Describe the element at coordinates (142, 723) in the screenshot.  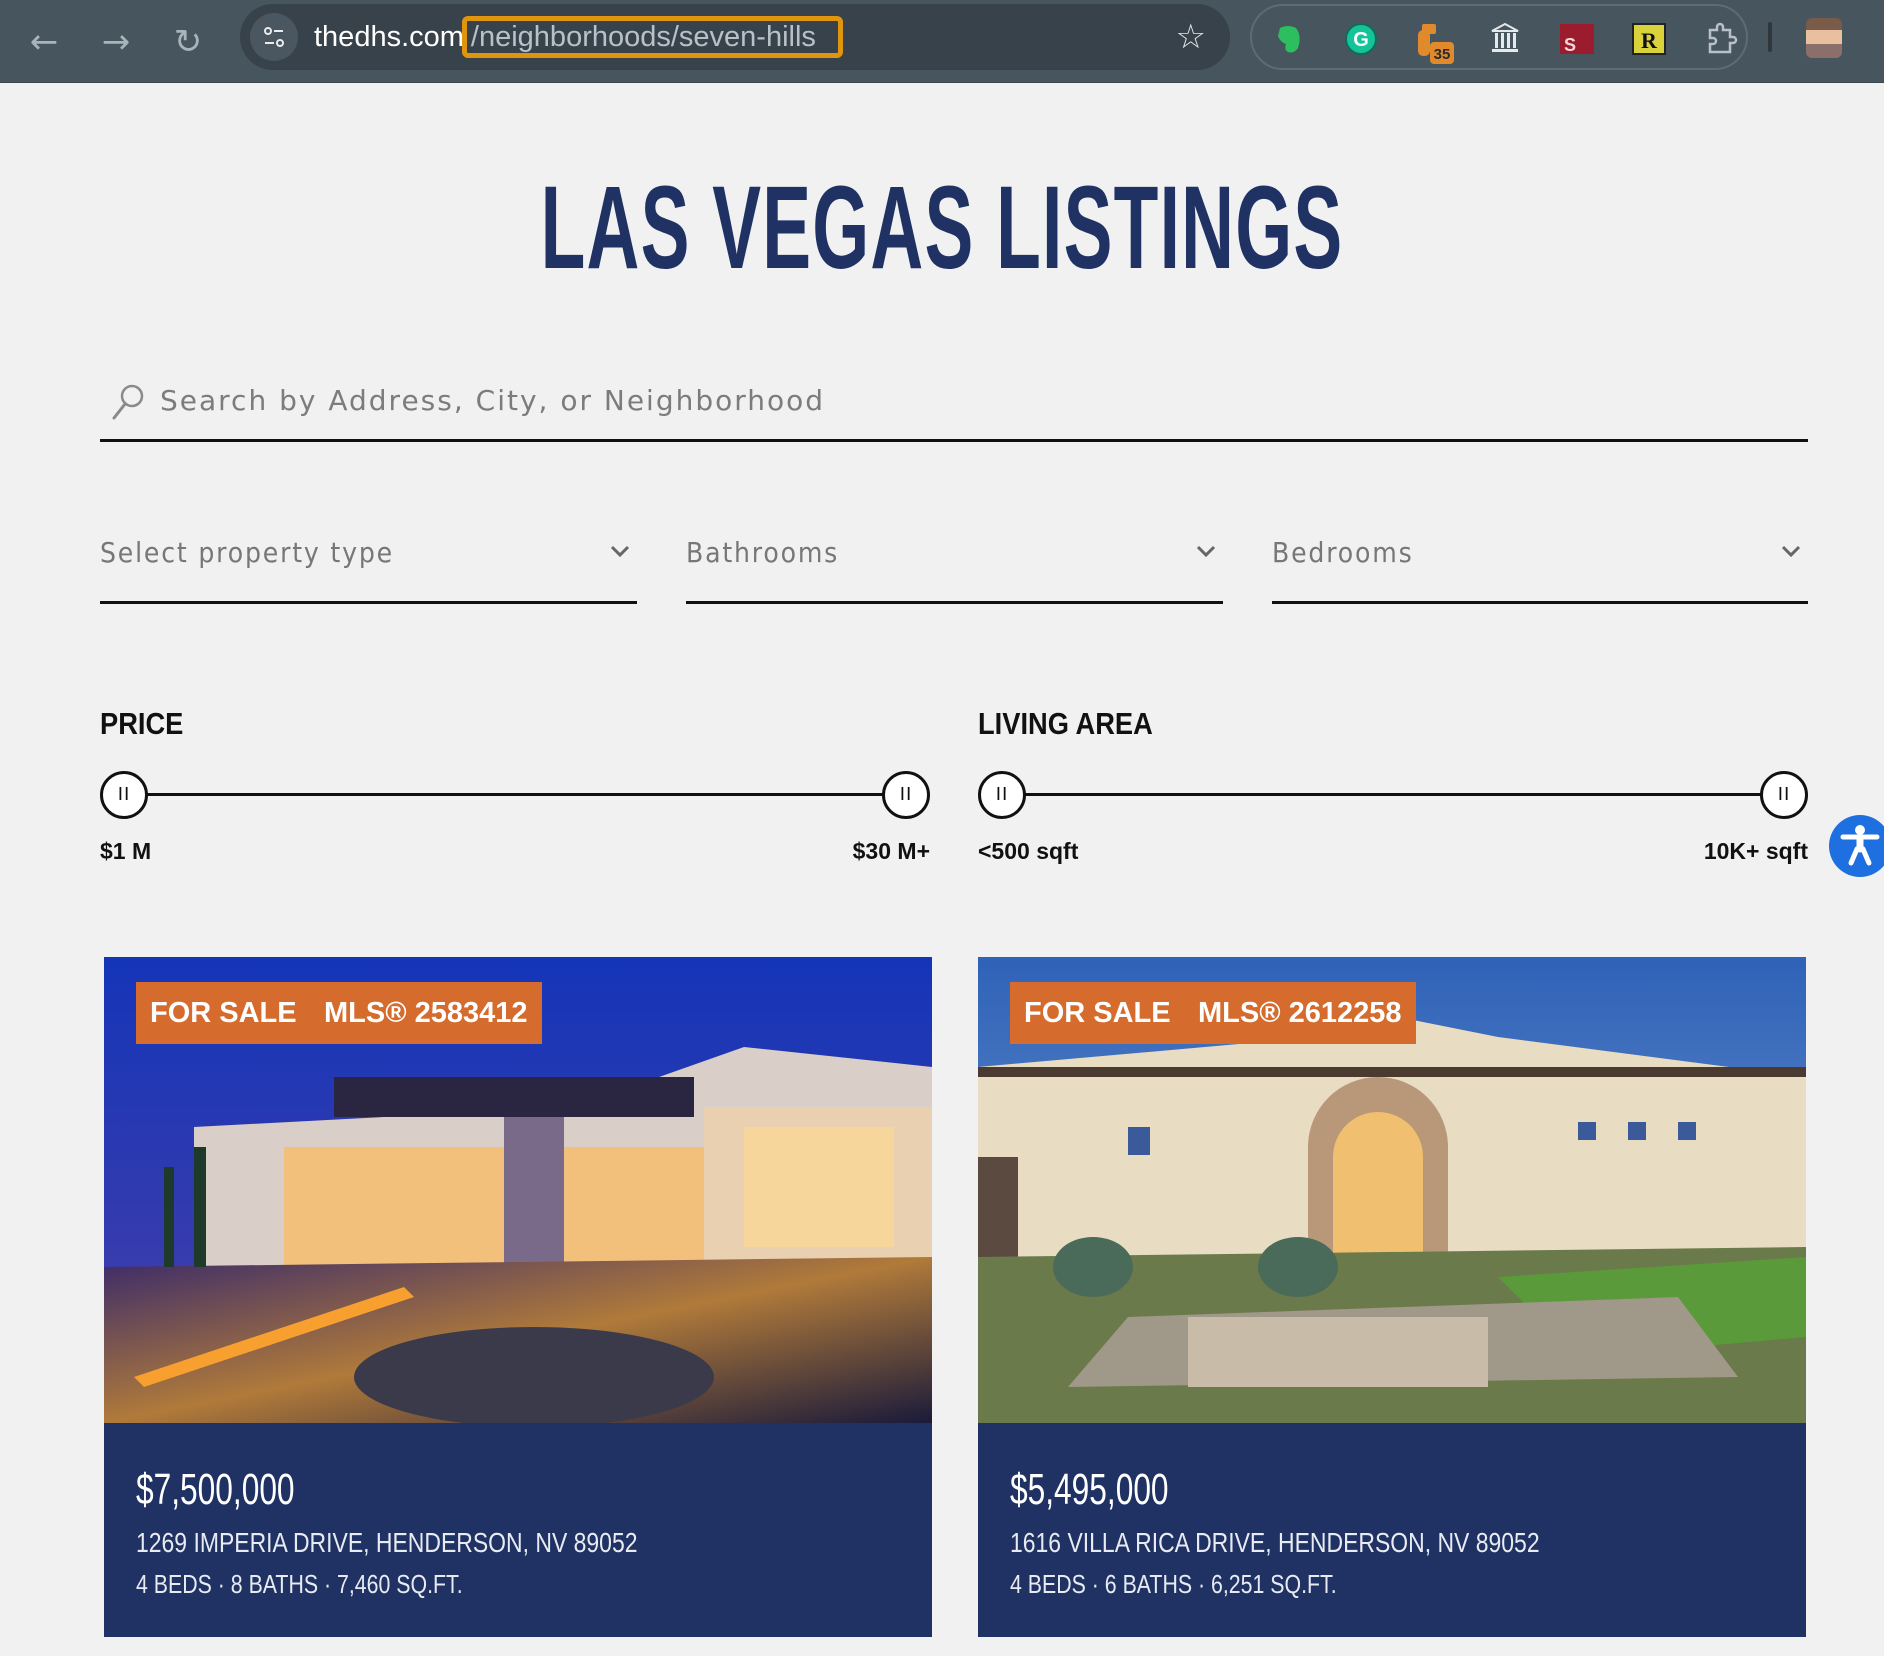
I see `price-title: PRICE` at that location.